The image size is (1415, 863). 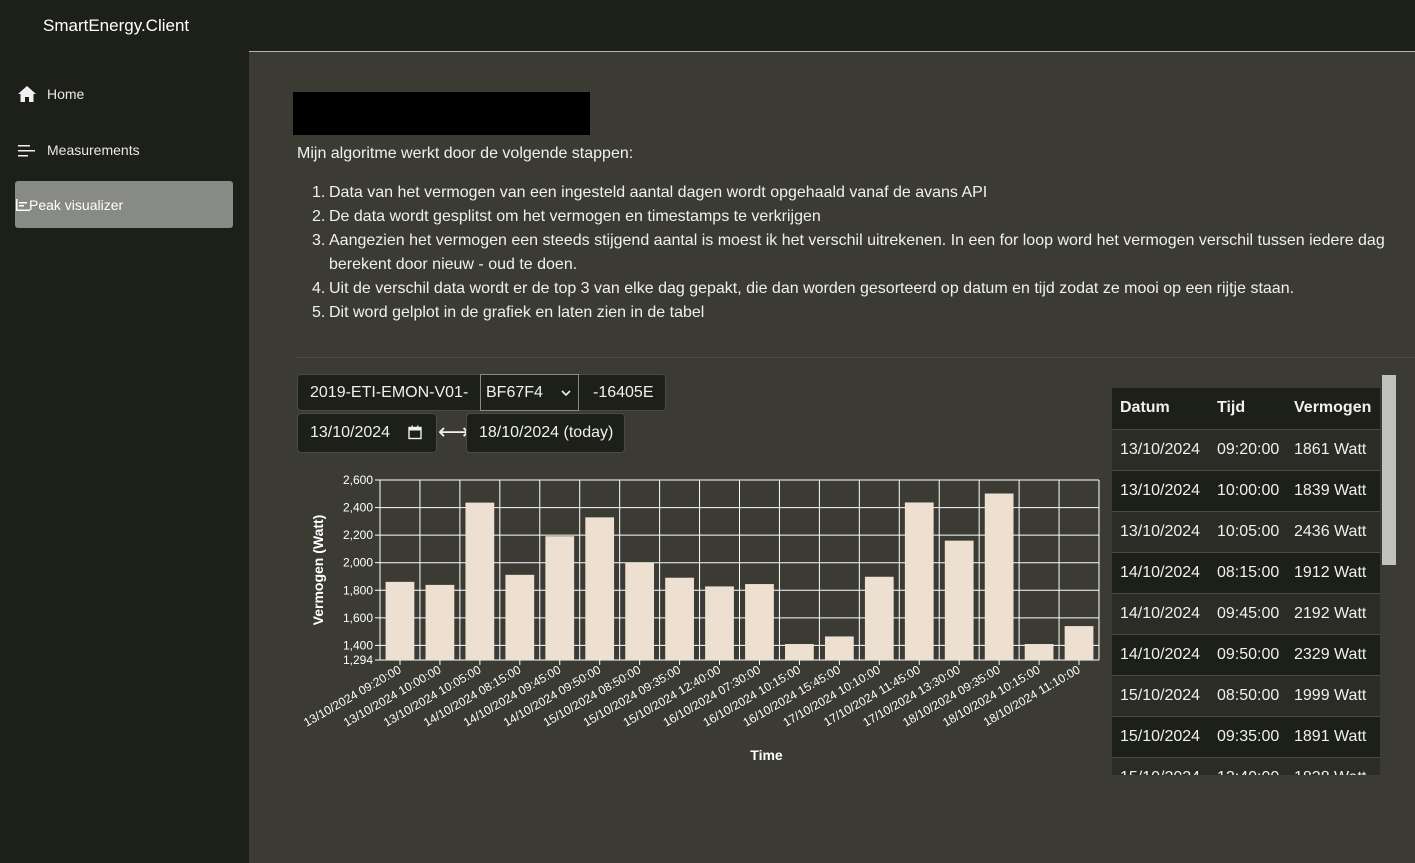 I want to click on table-row: 14/10/2024 08:15:00 1912 Watt, so click(x=1246, y=573).